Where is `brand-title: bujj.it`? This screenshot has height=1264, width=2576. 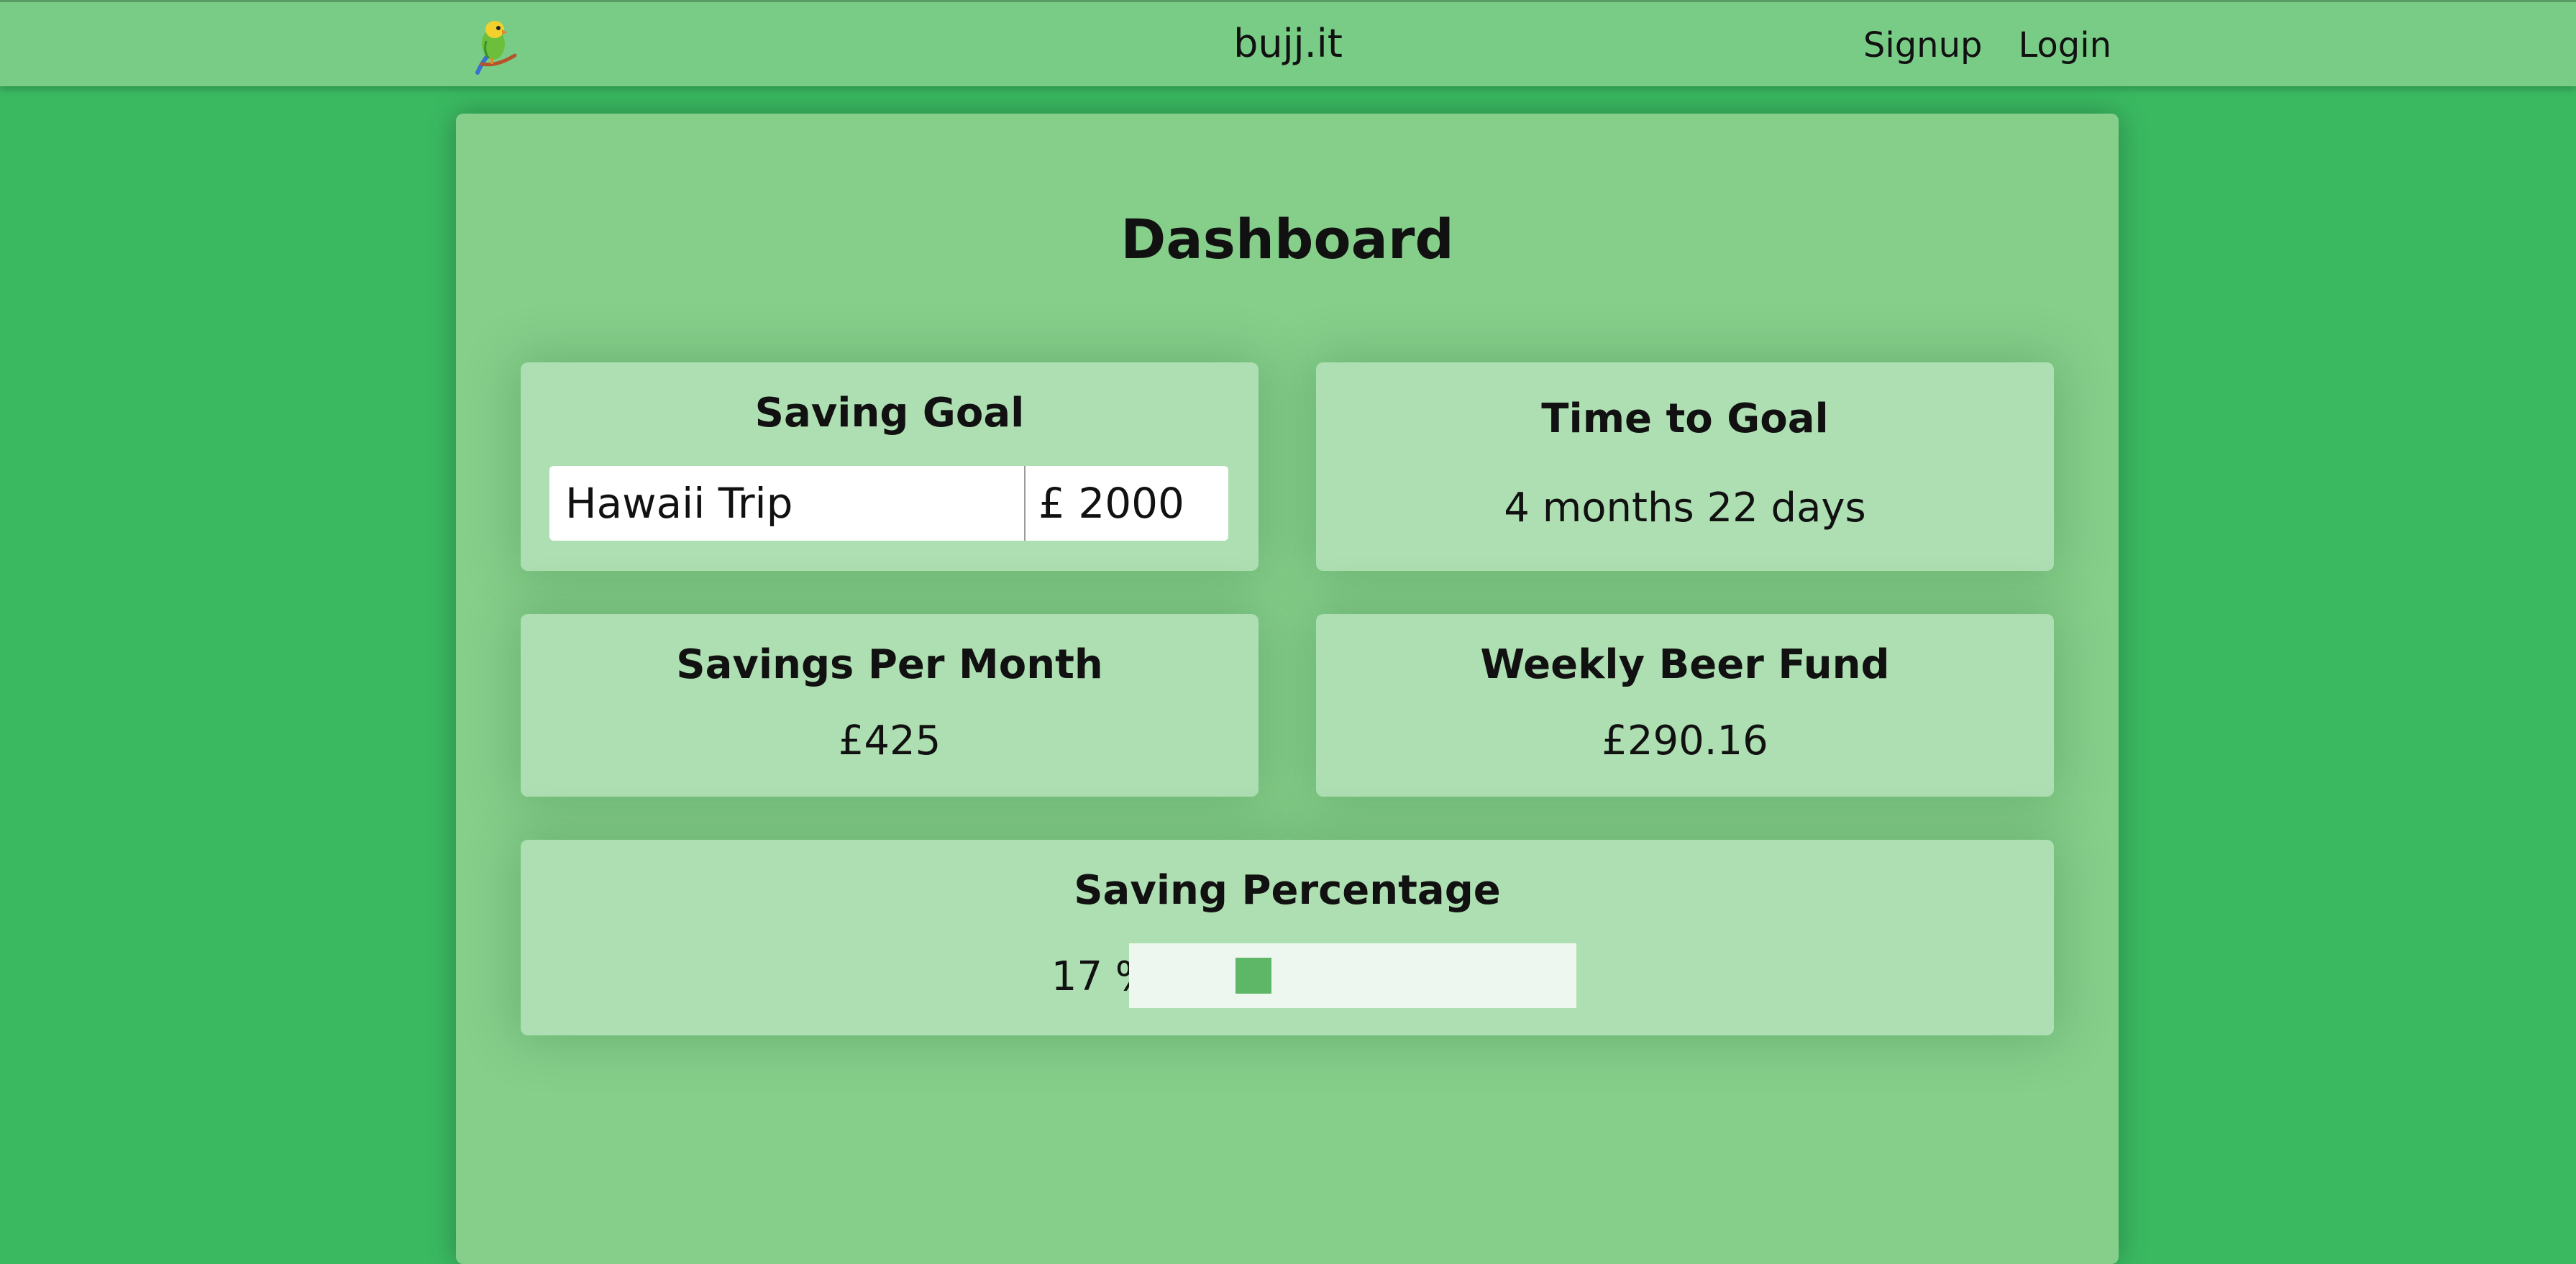 brand-title: bujj.it is located at coordinates (1288, 44).